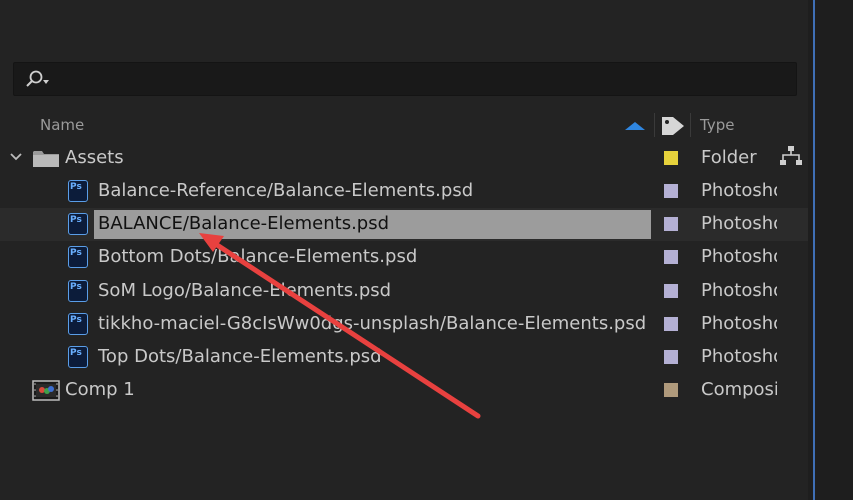 The image size is (853, 500). What do you see at coordinates (244, 223) in the screenshot?
I see `item-name: BALANCE/Balance-Elements.psd` at bounding box center [244, 223].